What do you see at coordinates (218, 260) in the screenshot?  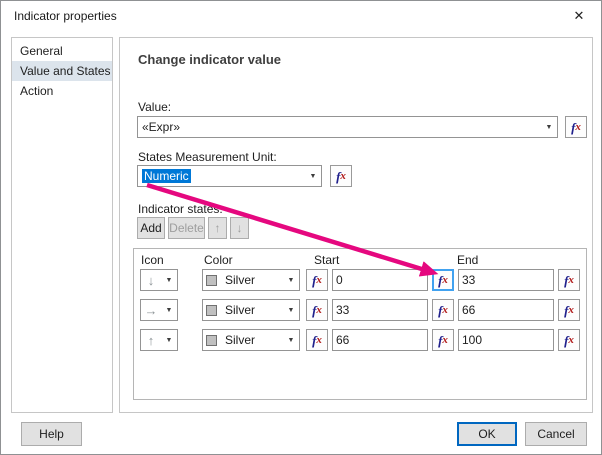 I see `column-header-color: Color` at bounding box center [218, 260].